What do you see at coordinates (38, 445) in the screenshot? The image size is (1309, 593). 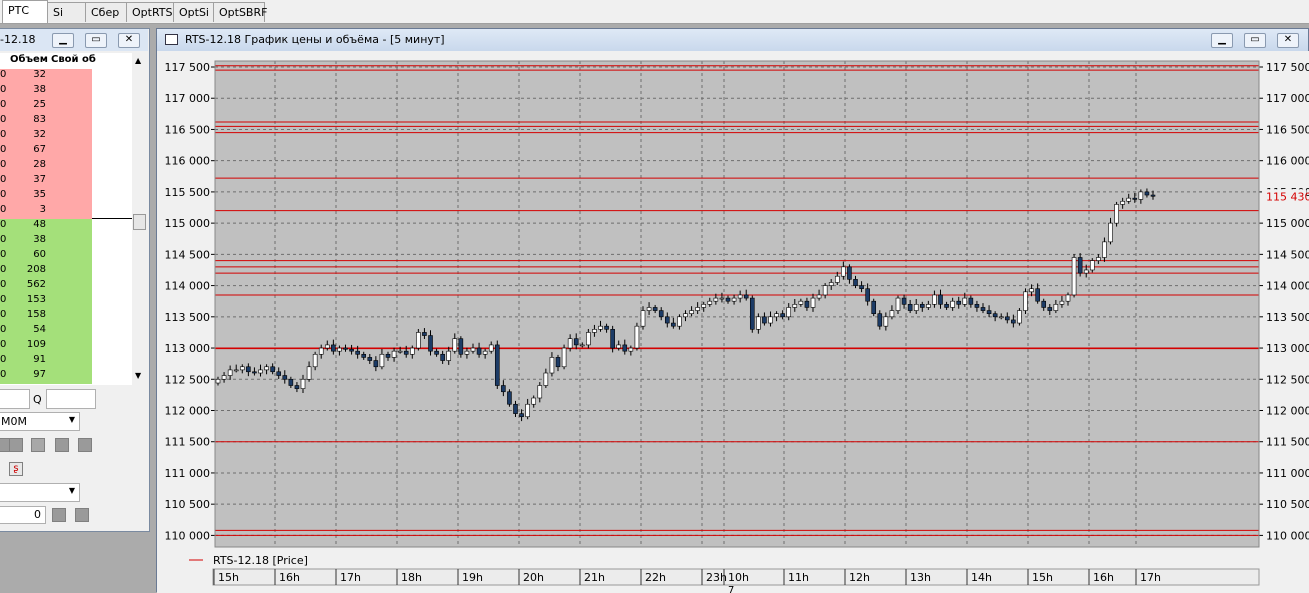 I see `order-list-button` at bounding box center [38, 445].